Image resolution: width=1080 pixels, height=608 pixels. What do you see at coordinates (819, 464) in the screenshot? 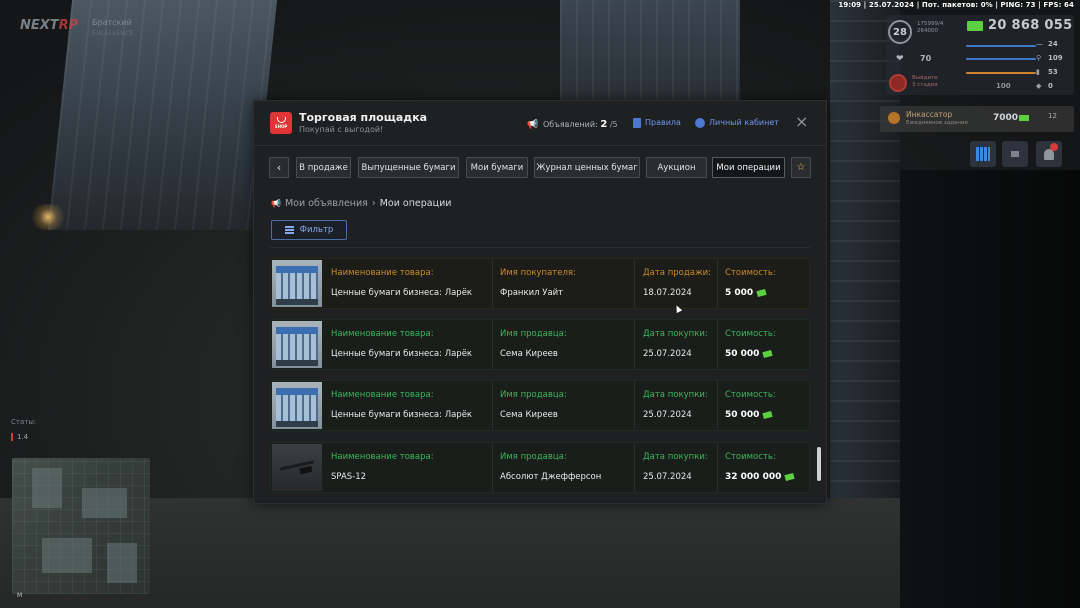
I see `scrollbar` at bounding box center [819, 464].